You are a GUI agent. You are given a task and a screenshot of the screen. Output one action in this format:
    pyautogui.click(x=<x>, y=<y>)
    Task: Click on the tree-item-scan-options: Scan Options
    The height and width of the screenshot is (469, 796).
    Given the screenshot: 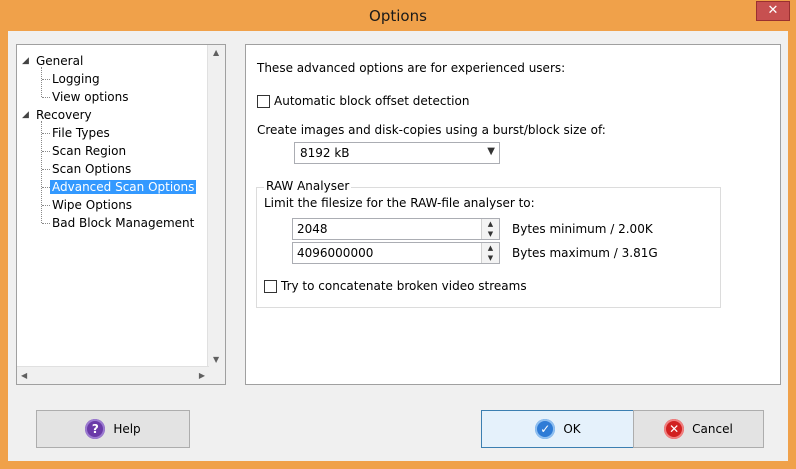 What is the action you would take?
    pyautogui.click(x=91, y=169)
    